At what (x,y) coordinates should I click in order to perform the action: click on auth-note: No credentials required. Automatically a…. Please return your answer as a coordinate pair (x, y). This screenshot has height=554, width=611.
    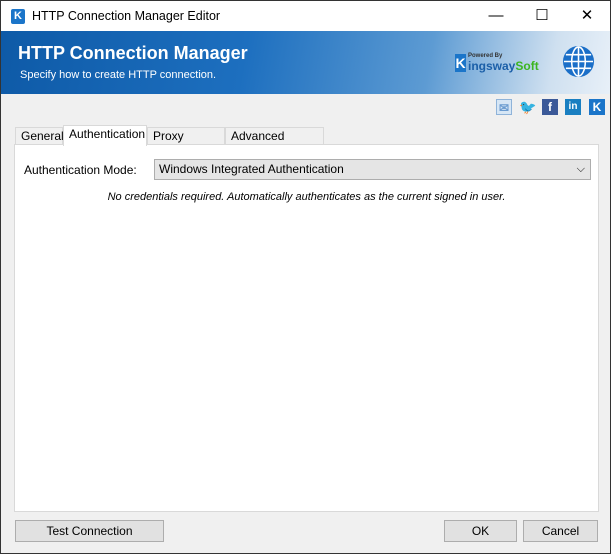
    Looking at the image, I should click on (306, 197).